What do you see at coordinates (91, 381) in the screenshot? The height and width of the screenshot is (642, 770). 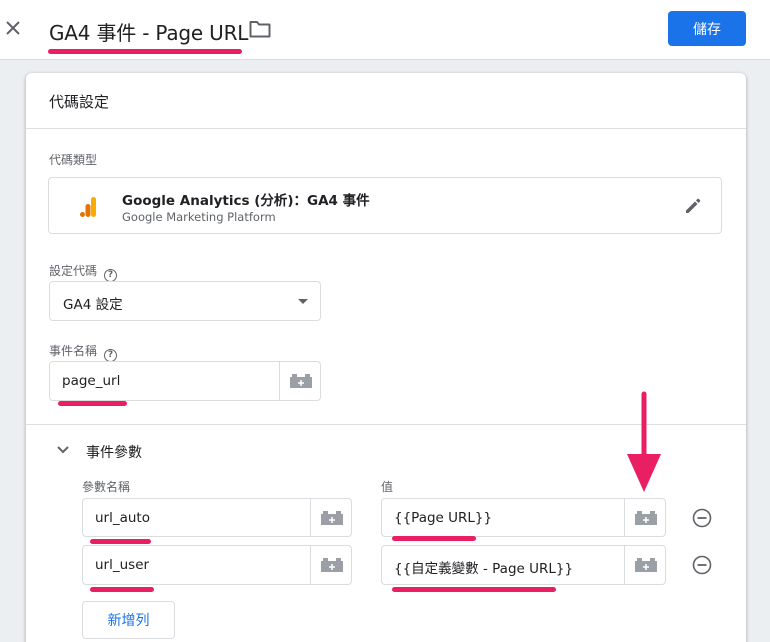 I see `event-name-value: page_url` at bounding box center [91, 381].